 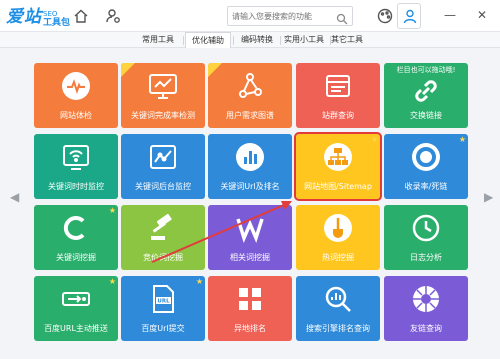 What do you see at coordinates (76, 186) in the screenshot?
I see `tile-label: 关键词时时监控` at bounding box center [76, 186].